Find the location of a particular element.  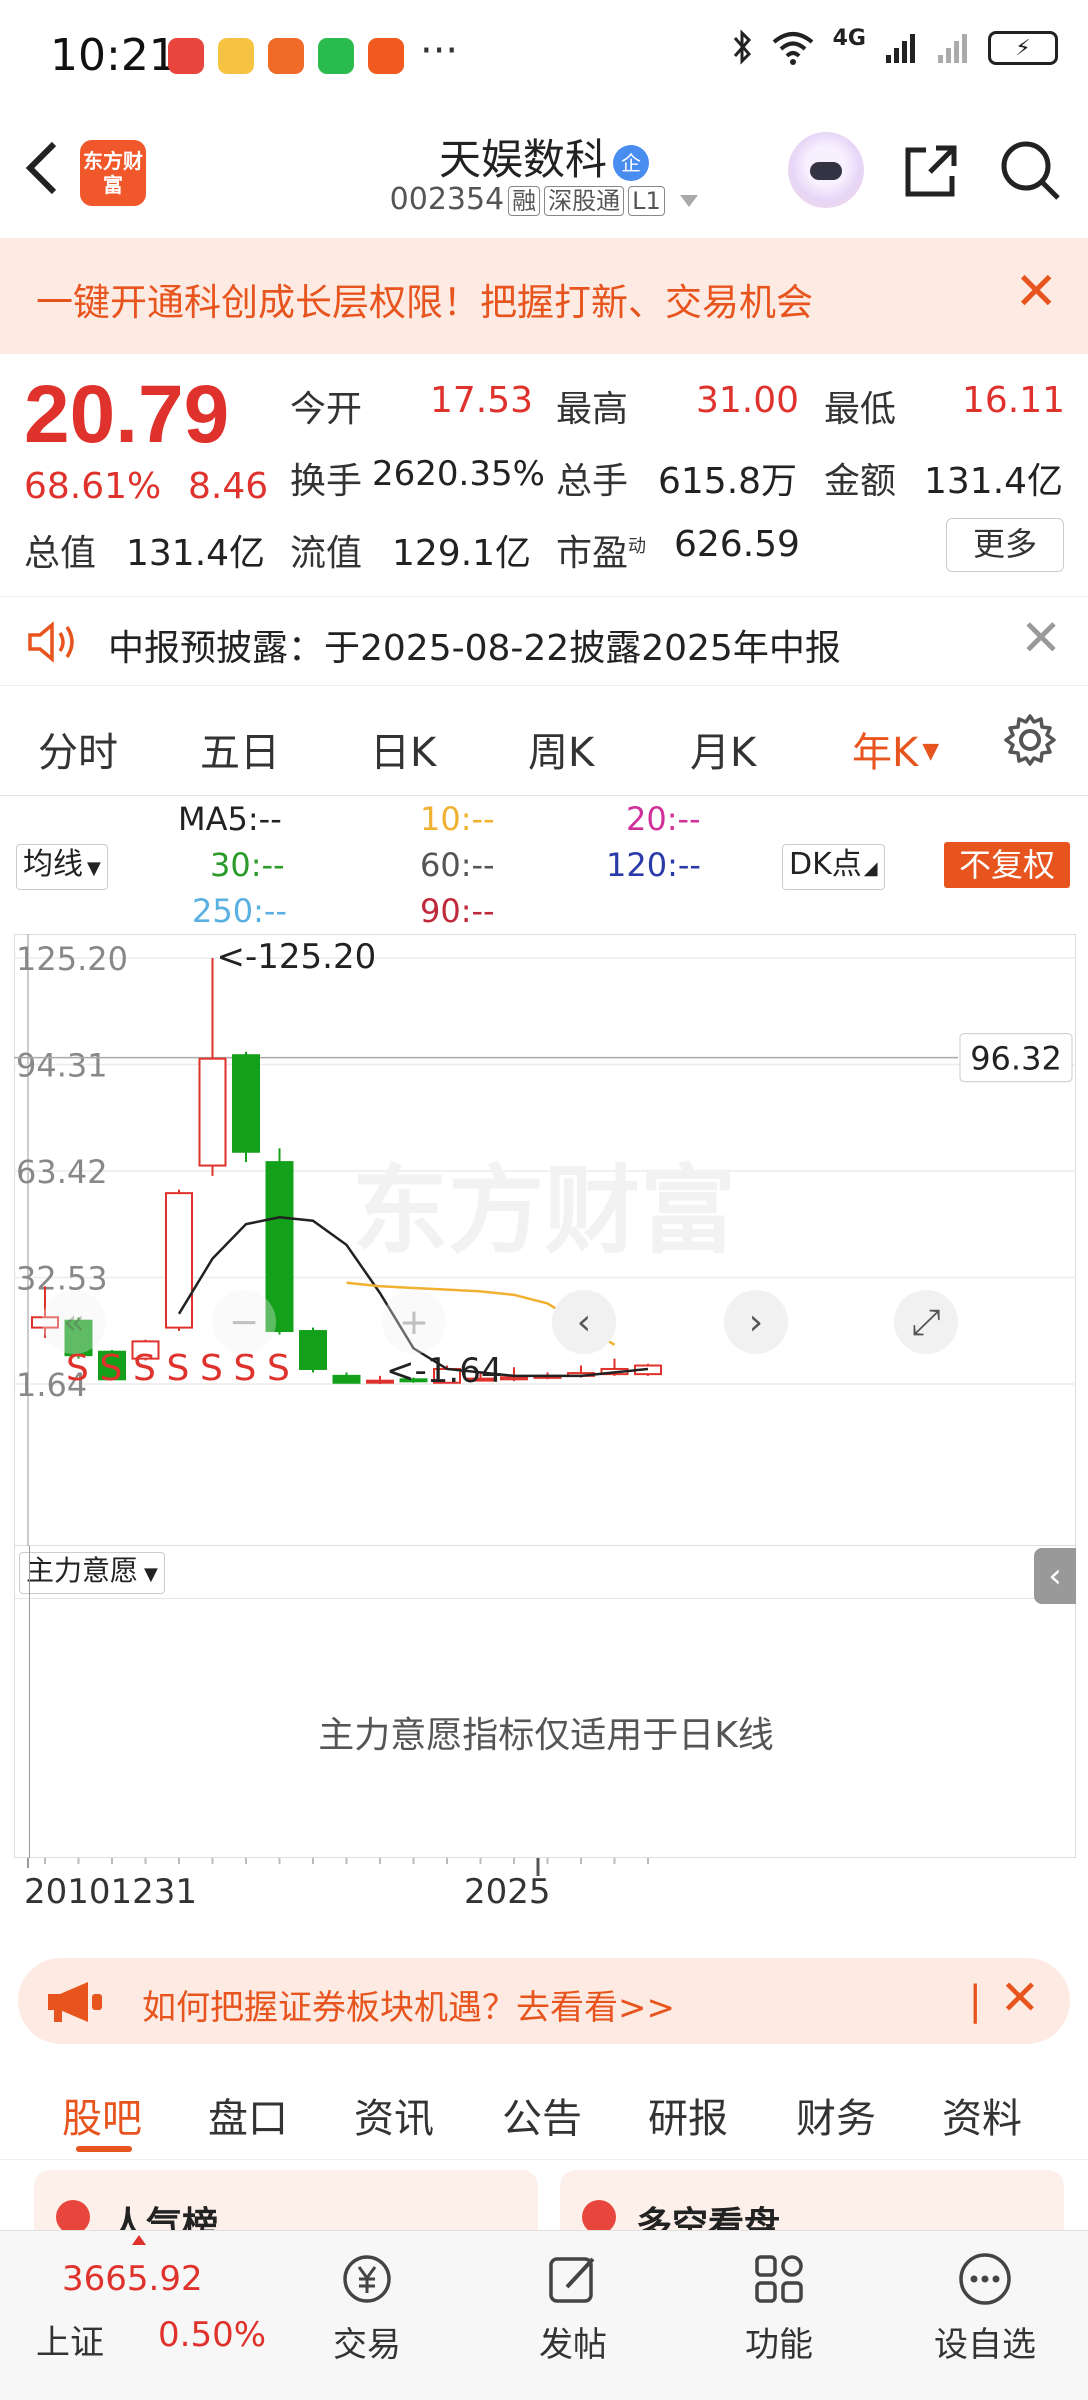

tab-finance: 财务 is located at coordinates (836, 2115).